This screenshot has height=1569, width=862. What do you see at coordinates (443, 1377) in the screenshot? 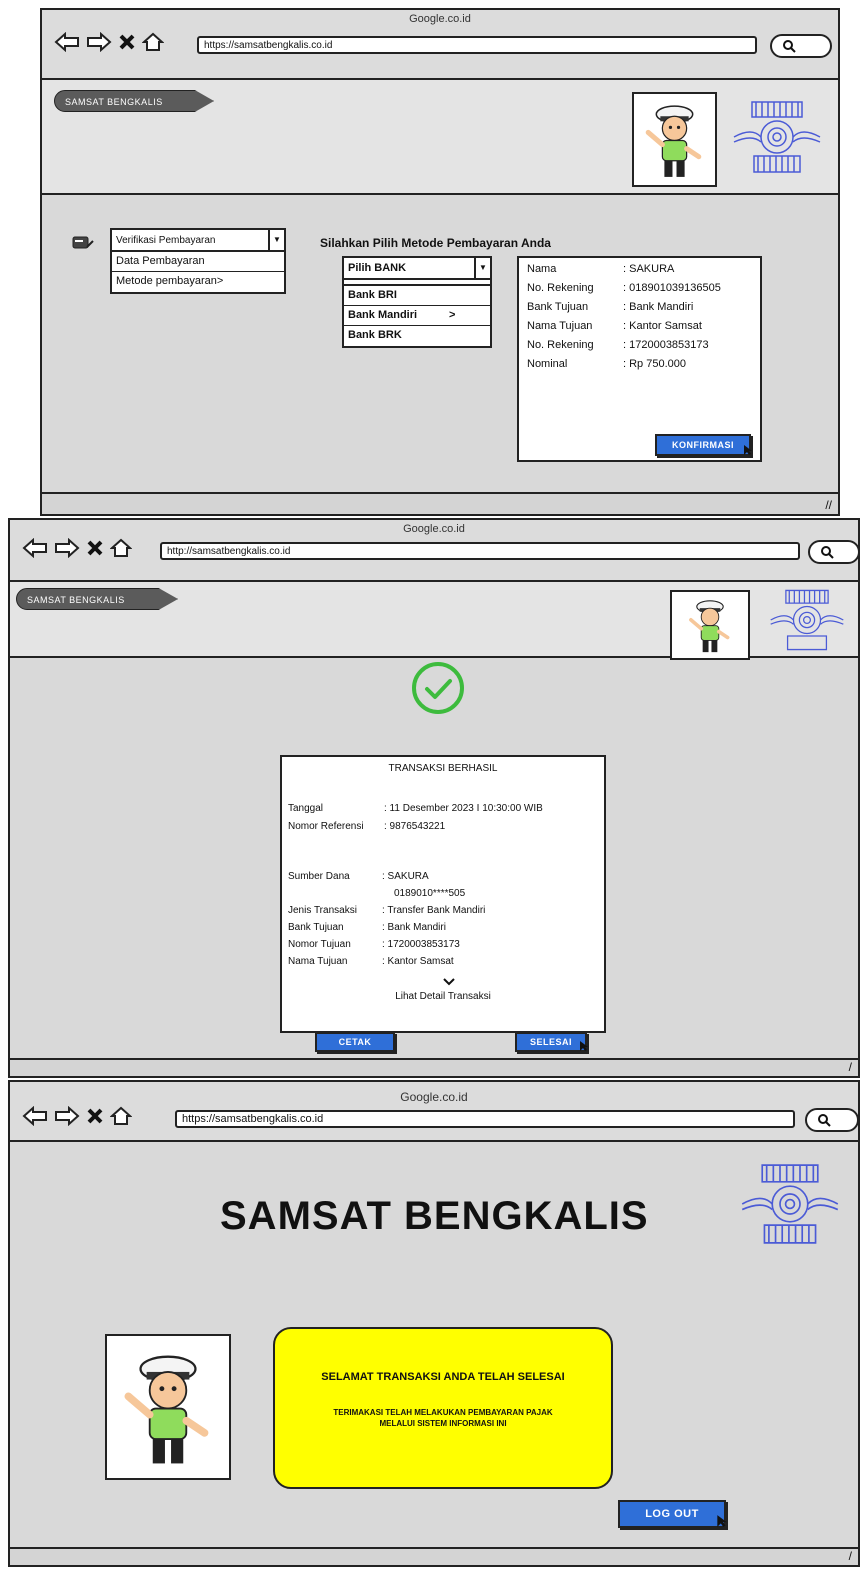
I see `success-message-title: SELAMAT TRANSAKSI ANDA TELAH SELESAI` at bounding box center [443, 1377].